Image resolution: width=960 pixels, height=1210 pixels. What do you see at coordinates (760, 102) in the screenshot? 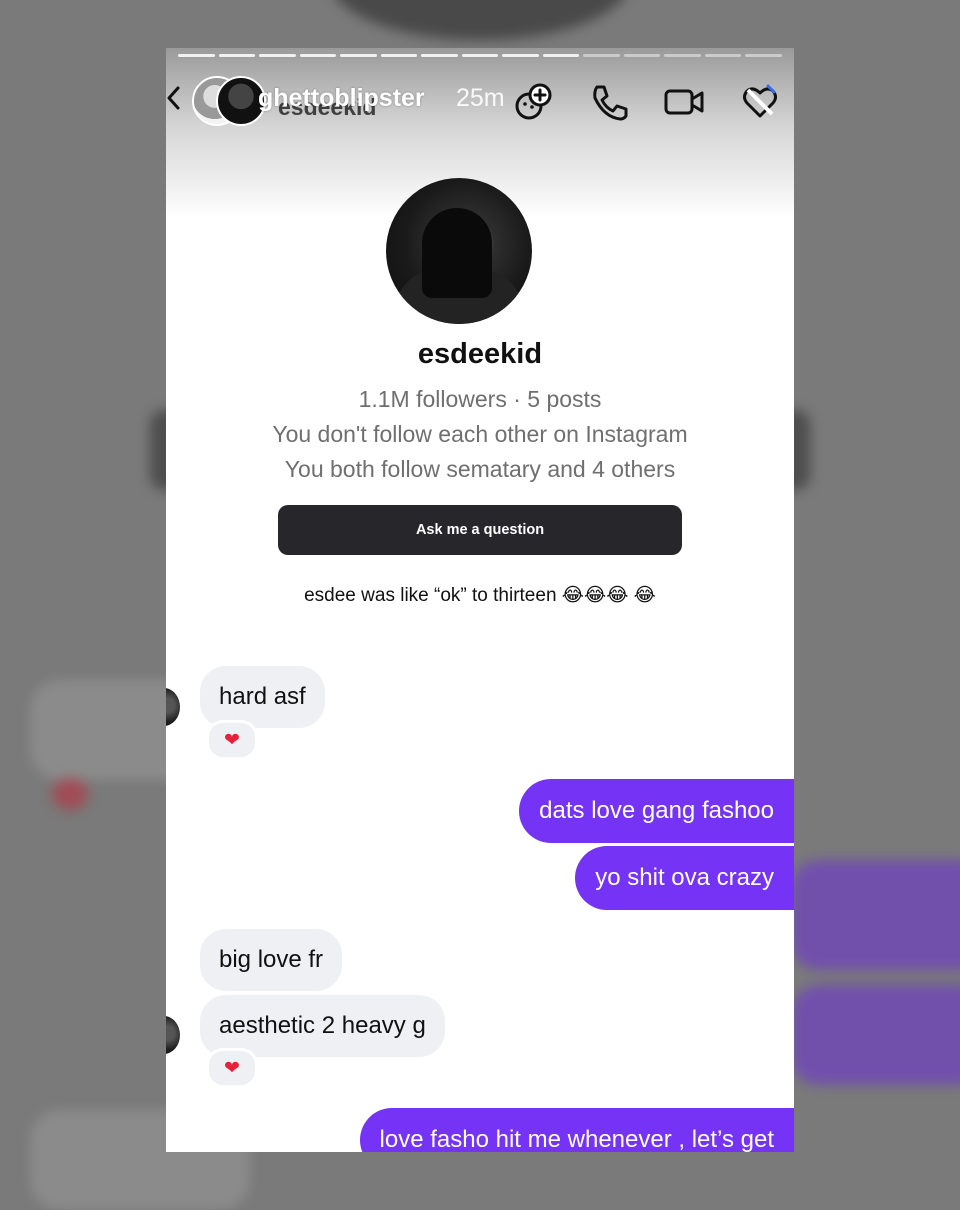
I see `heart-icon` at bounding box center [760, 102].